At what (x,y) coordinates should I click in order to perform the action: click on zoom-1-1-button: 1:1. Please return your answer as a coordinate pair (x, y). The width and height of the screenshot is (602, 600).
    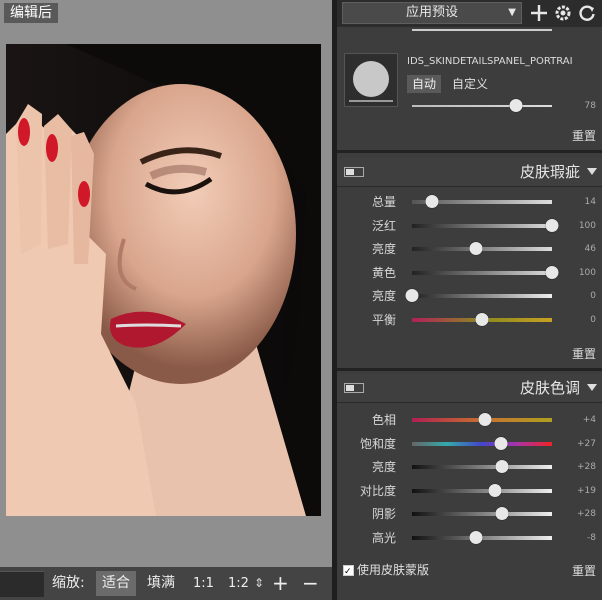
    Looking at the image, I should click on (203, 583).